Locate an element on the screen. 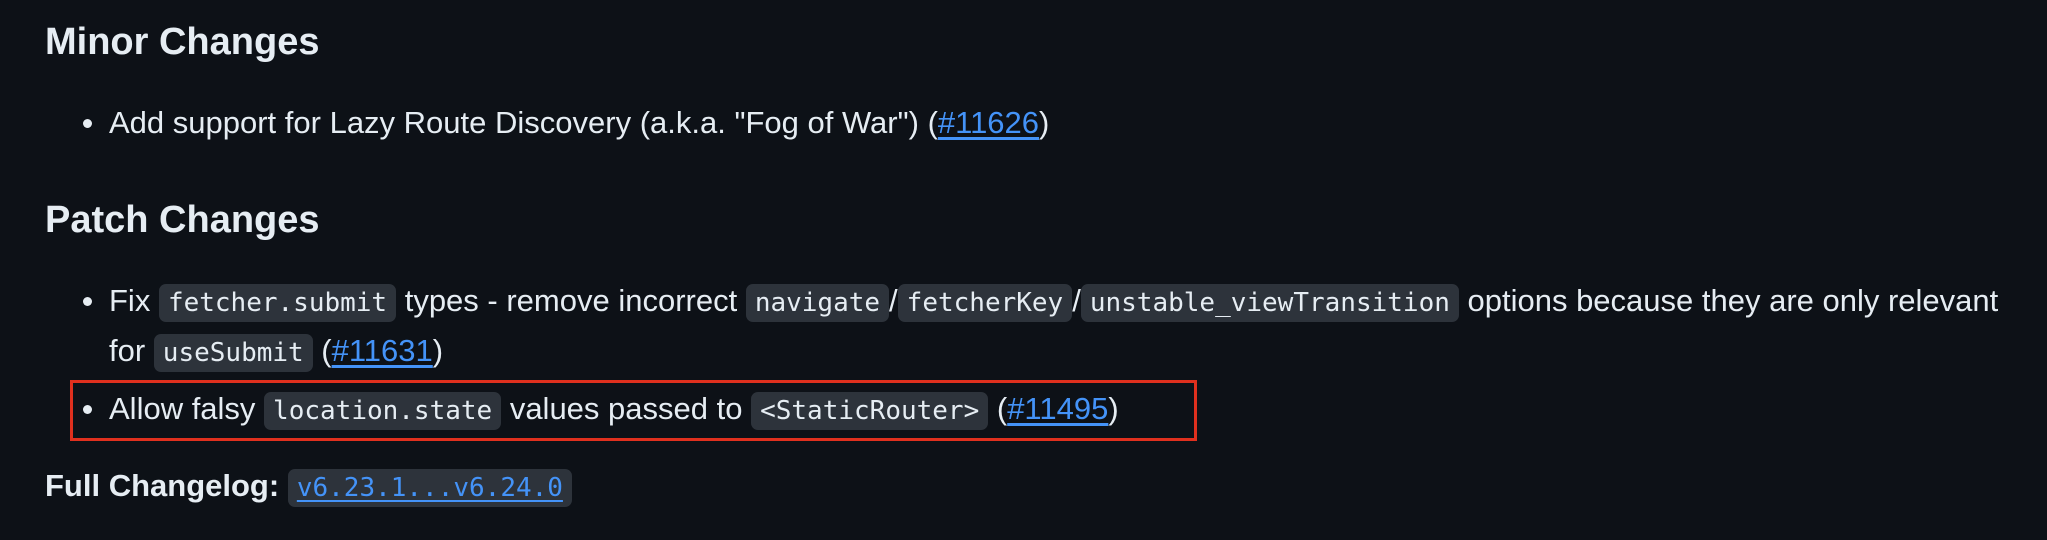 The height and width of the screenshot is (540, 2047). item-text: Allow falsy is located at coordinates (187, 408).